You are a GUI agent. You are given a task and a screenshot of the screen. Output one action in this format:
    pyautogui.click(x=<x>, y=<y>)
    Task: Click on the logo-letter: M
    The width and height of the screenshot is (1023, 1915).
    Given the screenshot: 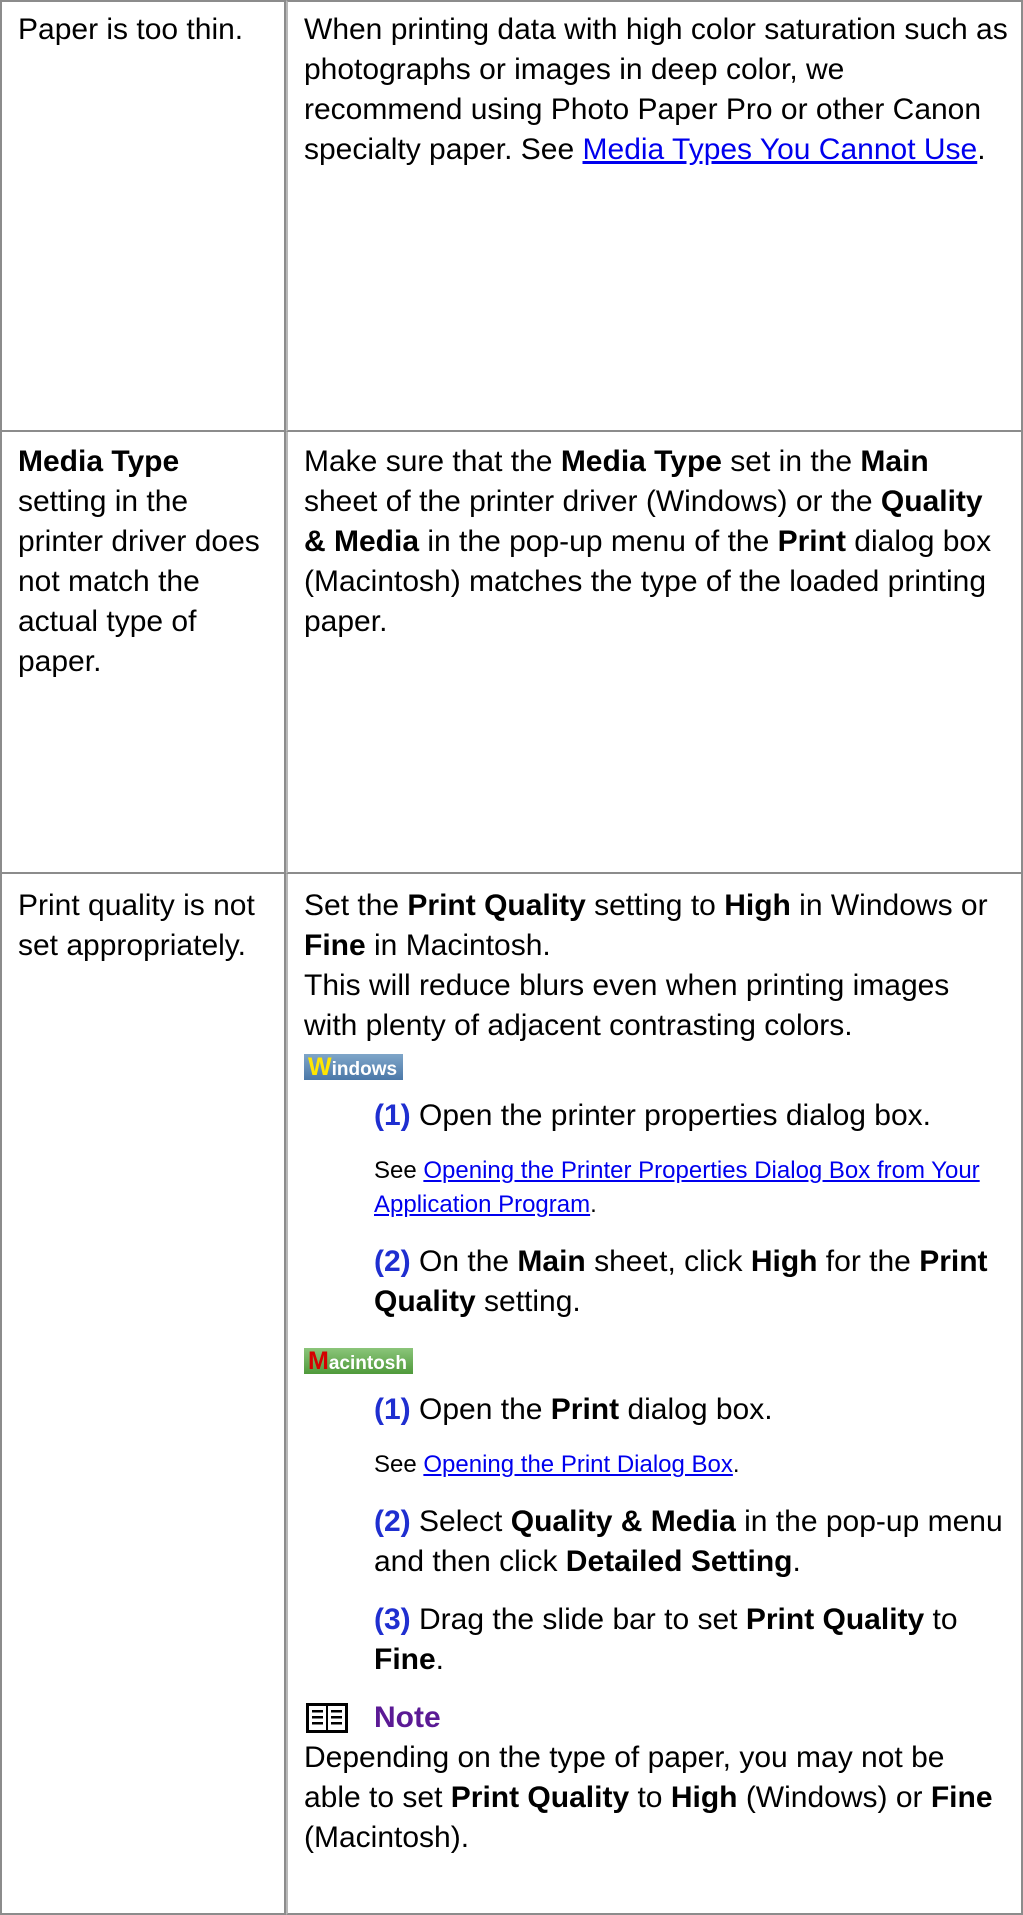 What is the action you would take?
    pyautogui.click(x=318, y=1361)
    